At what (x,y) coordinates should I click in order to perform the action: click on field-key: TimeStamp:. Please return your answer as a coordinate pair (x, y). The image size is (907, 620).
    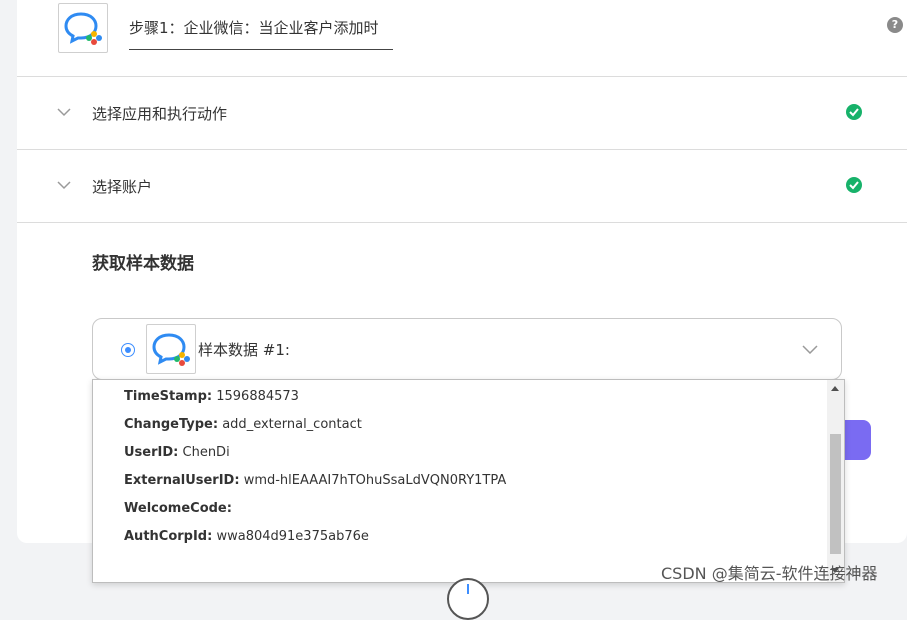
    Looking at the image, I should click on (168, 396).